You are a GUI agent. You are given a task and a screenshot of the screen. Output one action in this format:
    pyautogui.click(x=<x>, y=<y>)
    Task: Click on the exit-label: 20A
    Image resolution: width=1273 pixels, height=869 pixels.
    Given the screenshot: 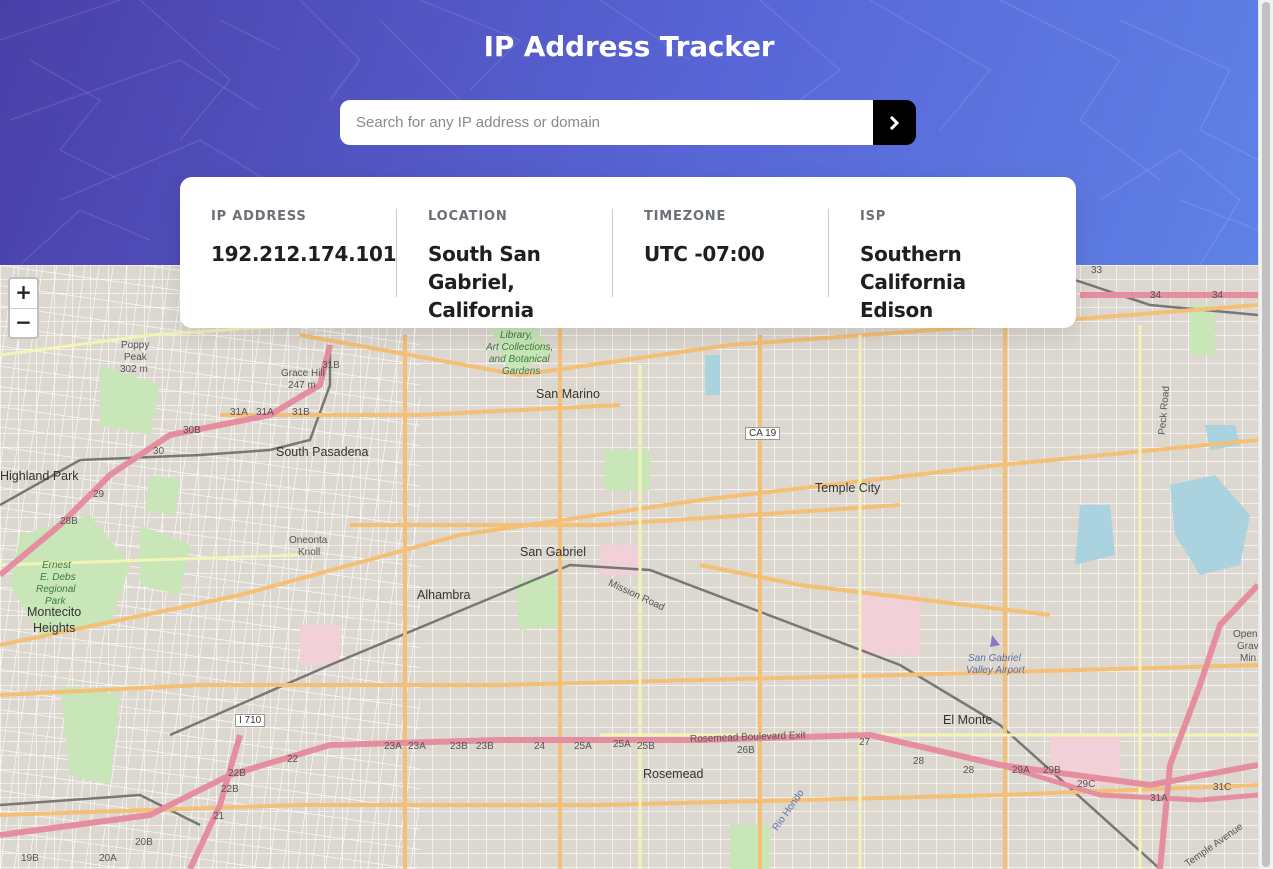 What is the action you would take?
    pyautogui.click(x=108, y=858)
    